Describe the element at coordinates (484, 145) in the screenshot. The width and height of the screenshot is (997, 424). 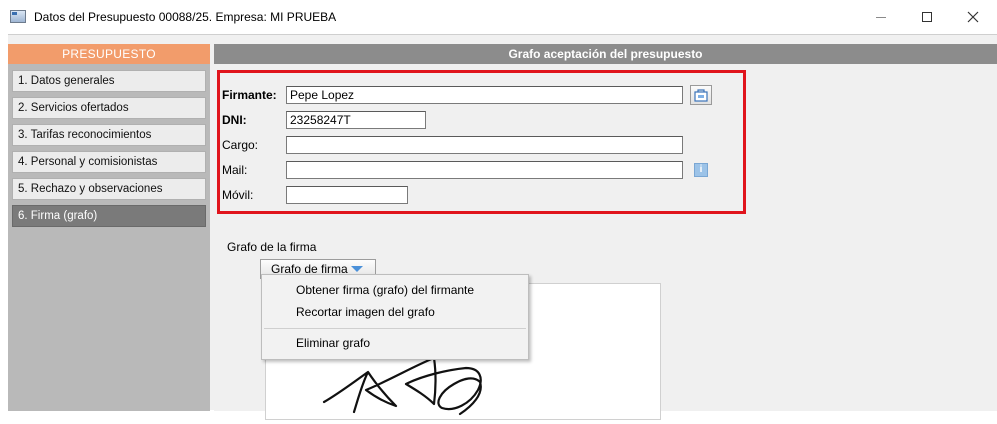
I see `cargo-field` at that location.